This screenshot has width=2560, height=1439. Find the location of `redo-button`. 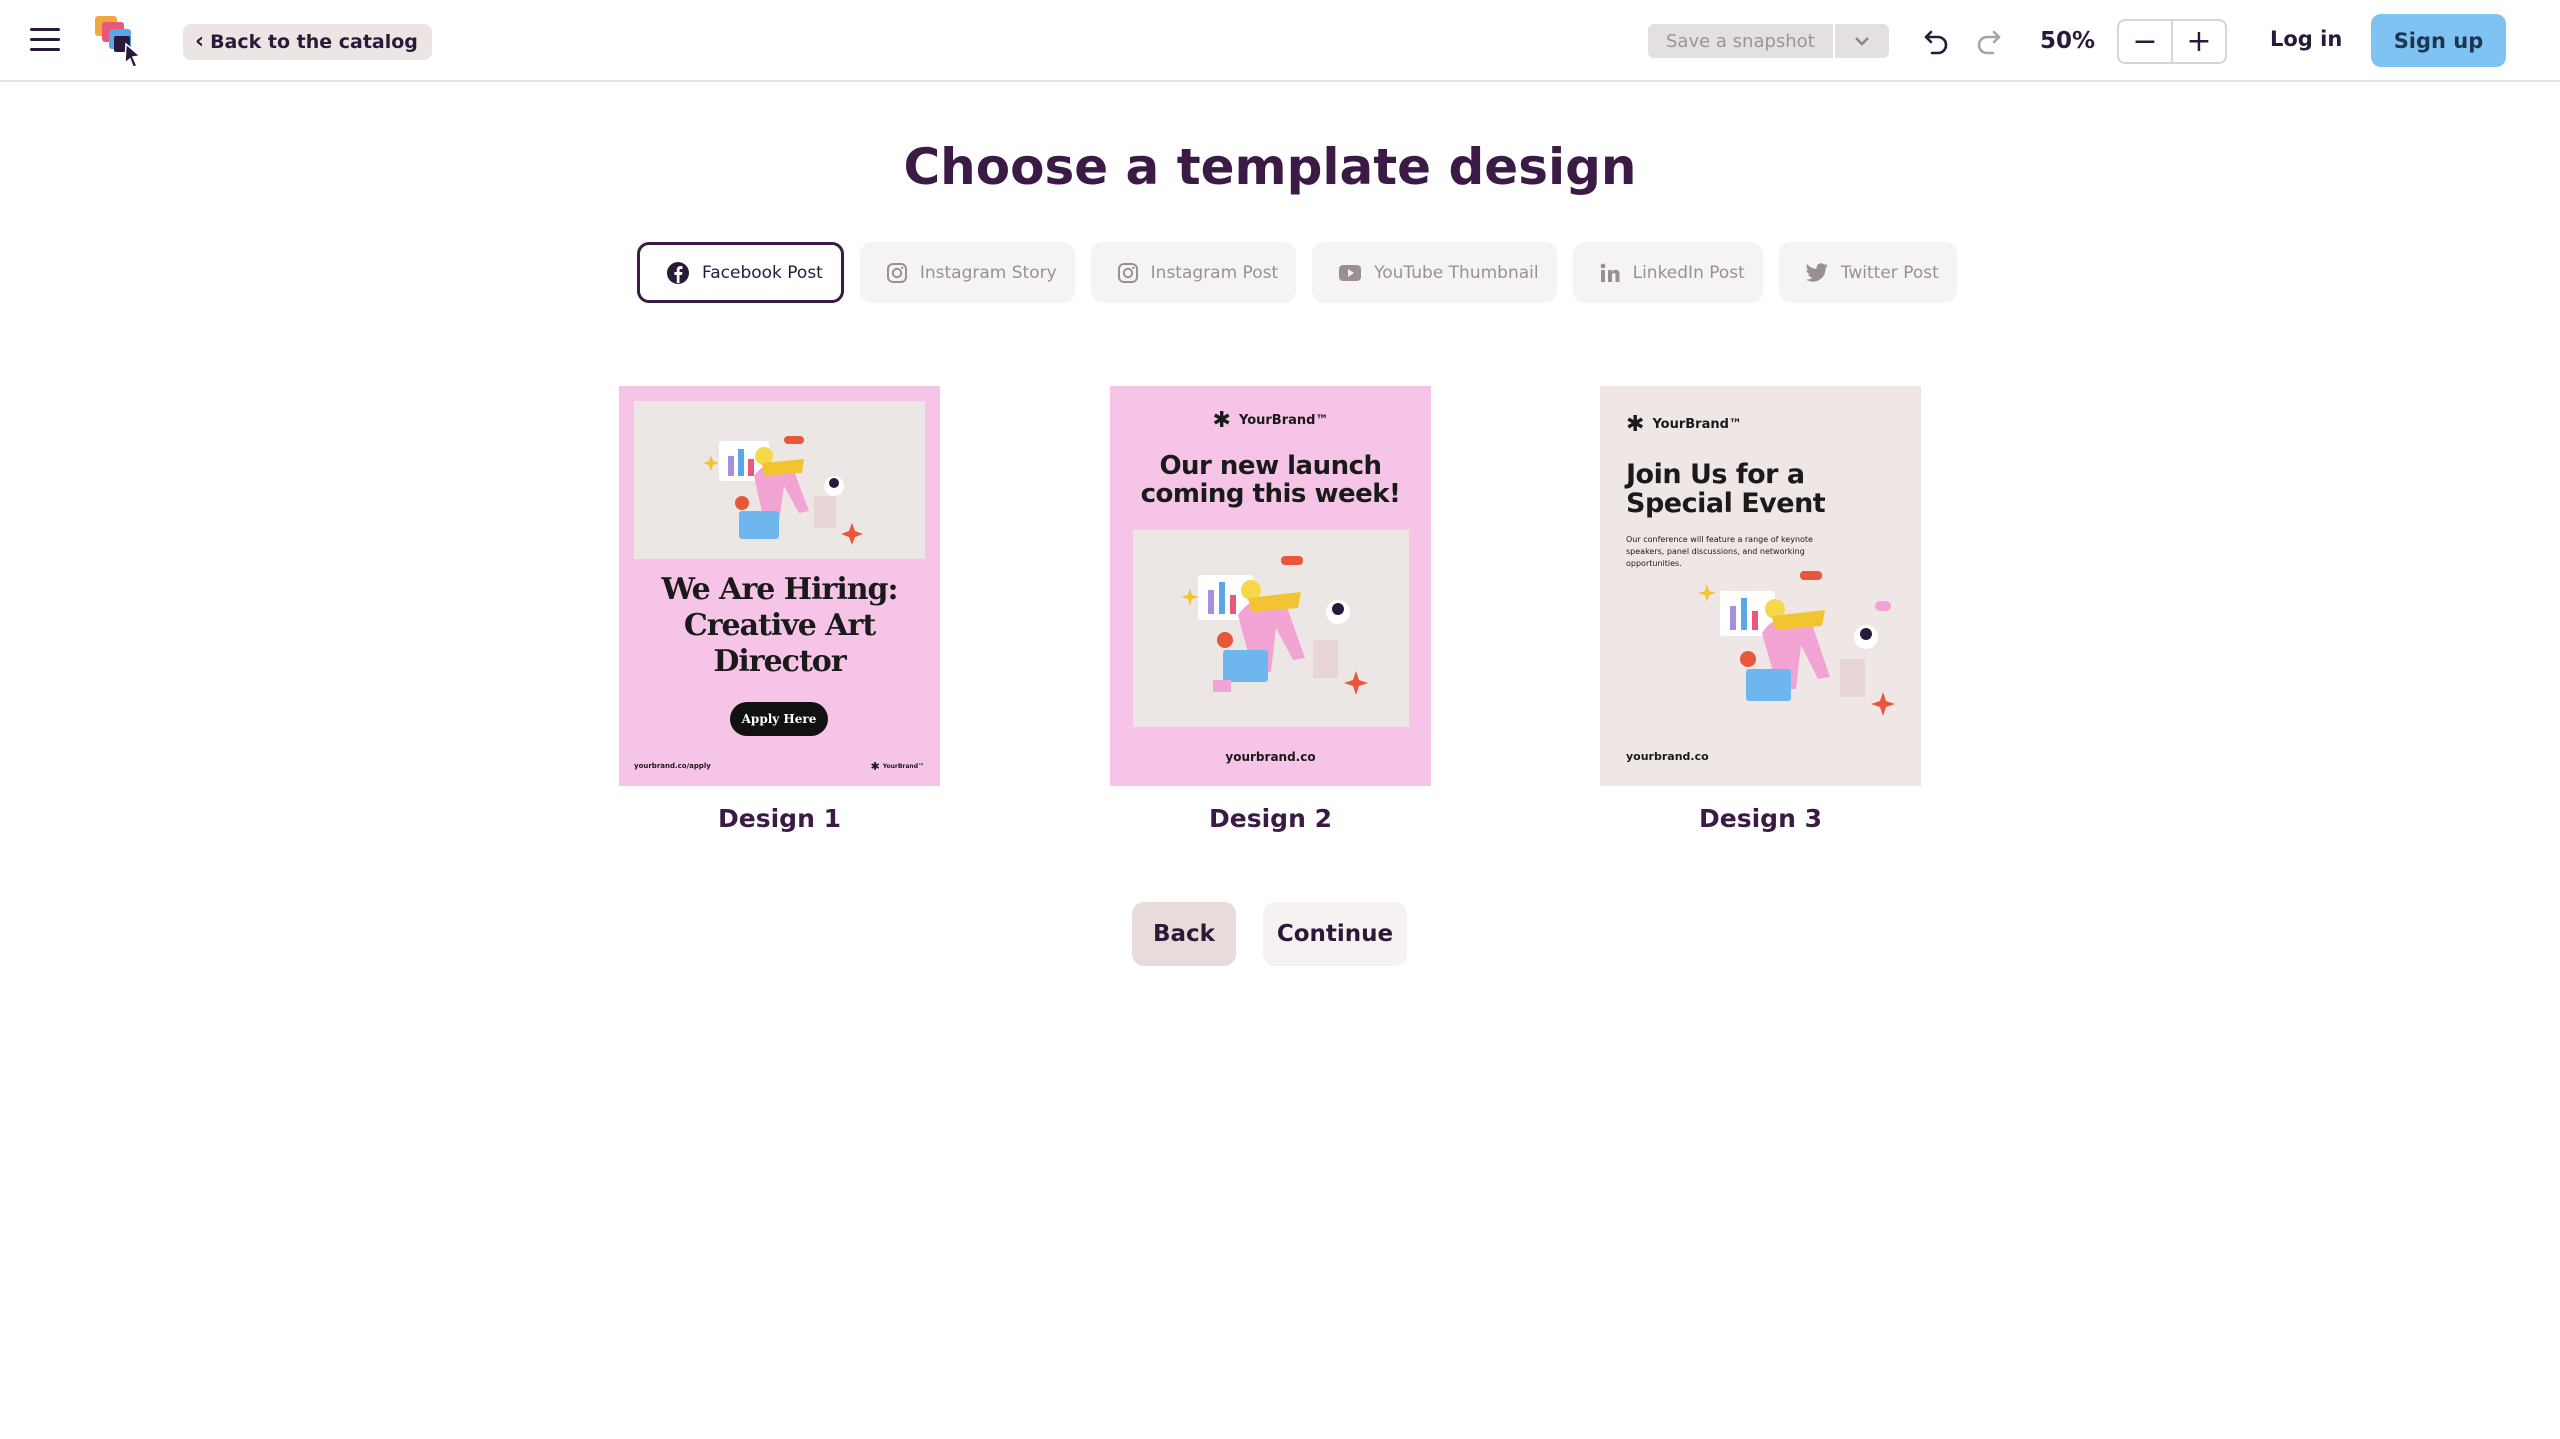

redo-button is located at coordinates (1989, 41).